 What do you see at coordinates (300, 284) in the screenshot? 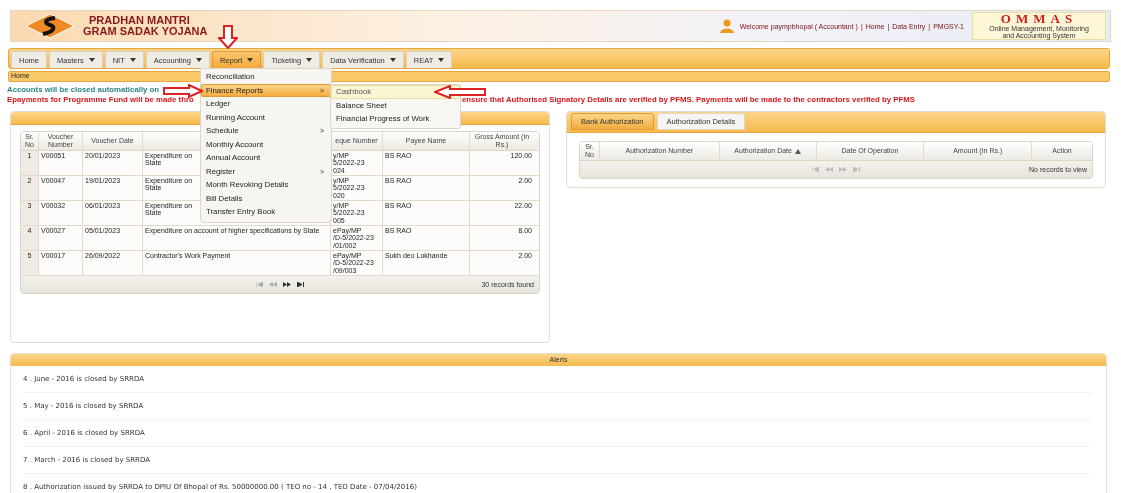
I see `last-page-icon` at bounding box center [300, 284].